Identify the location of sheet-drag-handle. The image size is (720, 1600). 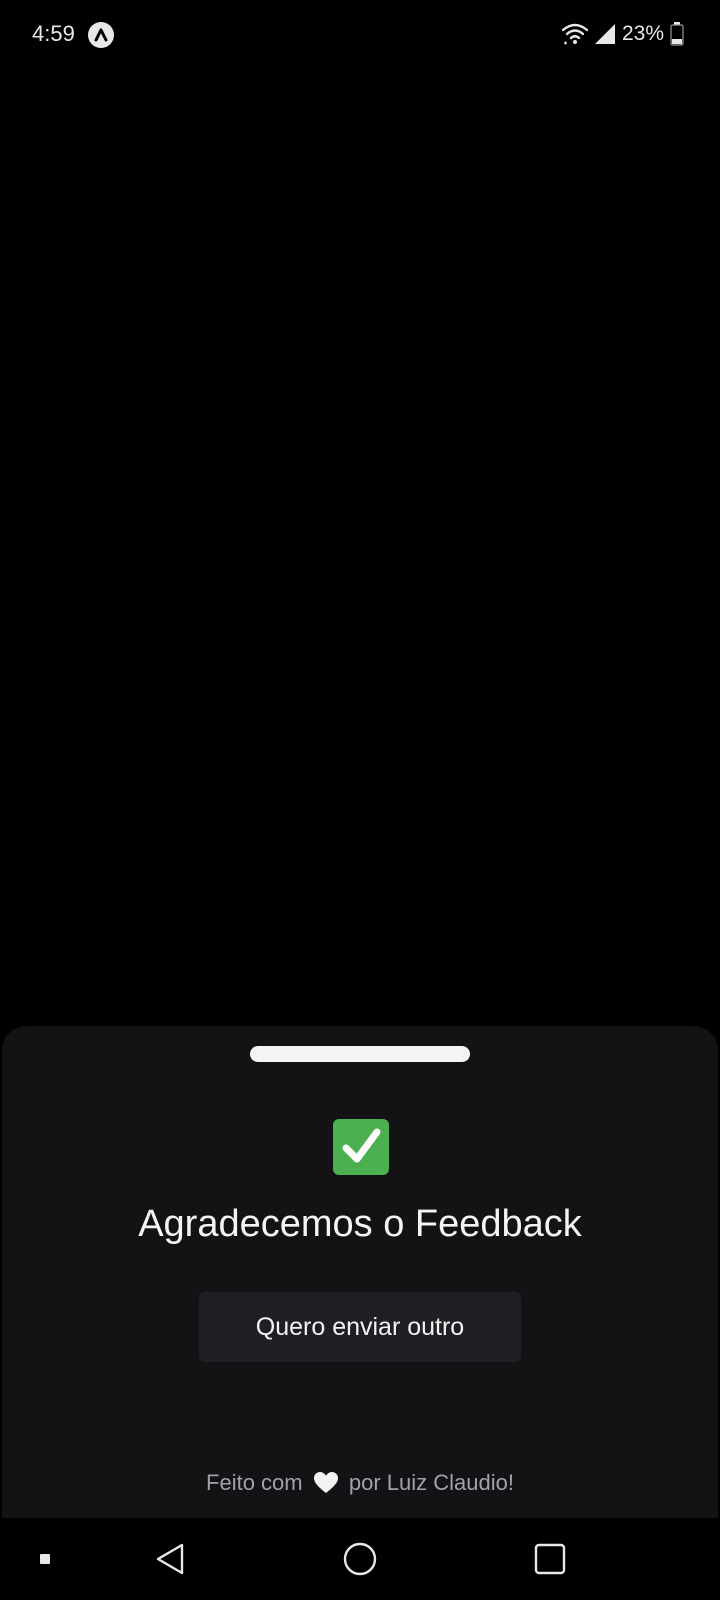
(360, 1054).